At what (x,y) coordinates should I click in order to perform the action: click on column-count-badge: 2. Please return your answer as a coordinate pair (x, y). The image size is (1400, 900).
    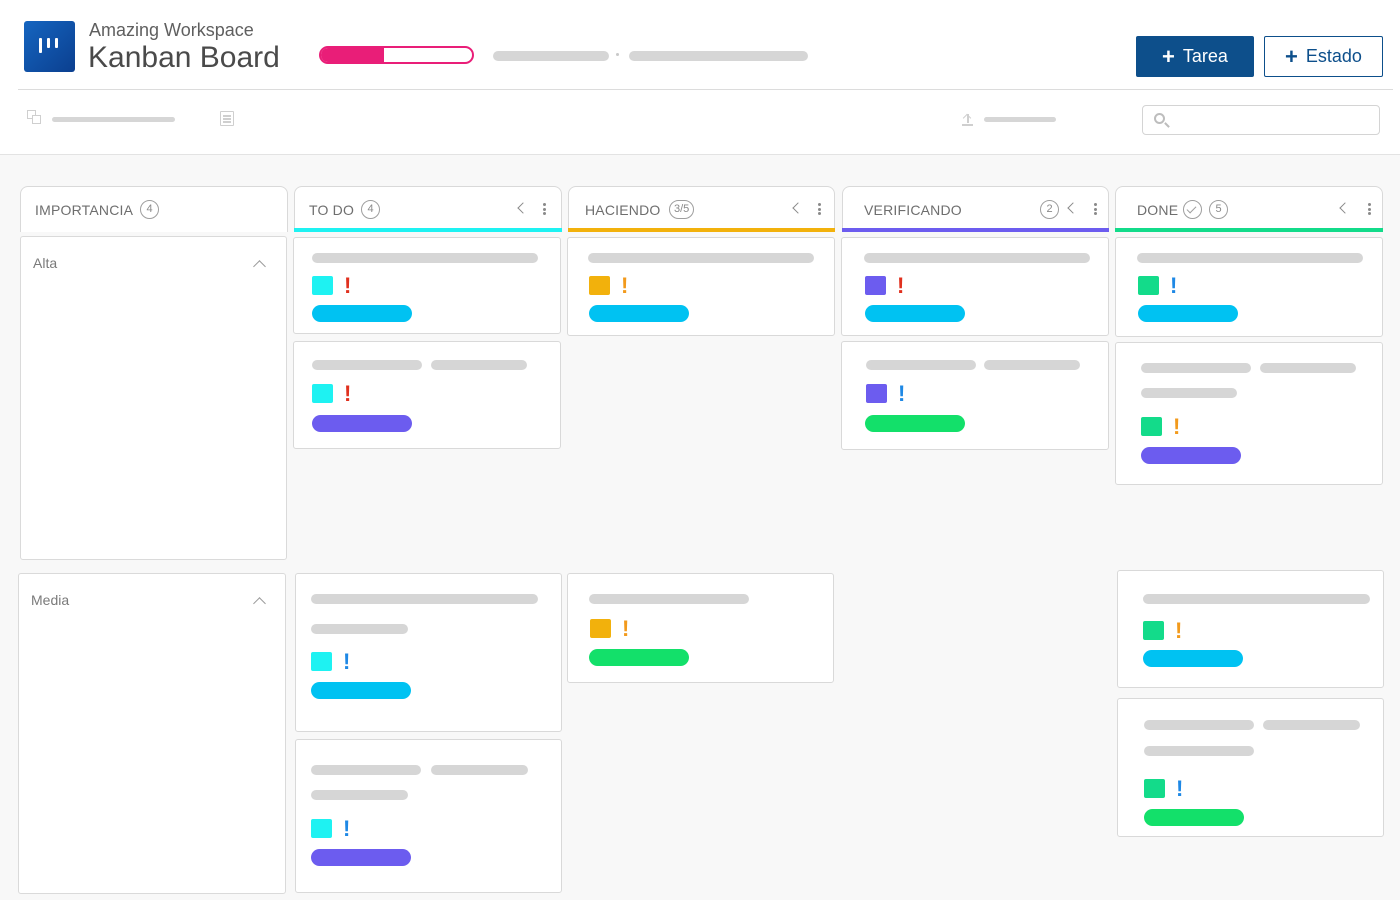
    Looking at the image, I should click on (1049, 209).